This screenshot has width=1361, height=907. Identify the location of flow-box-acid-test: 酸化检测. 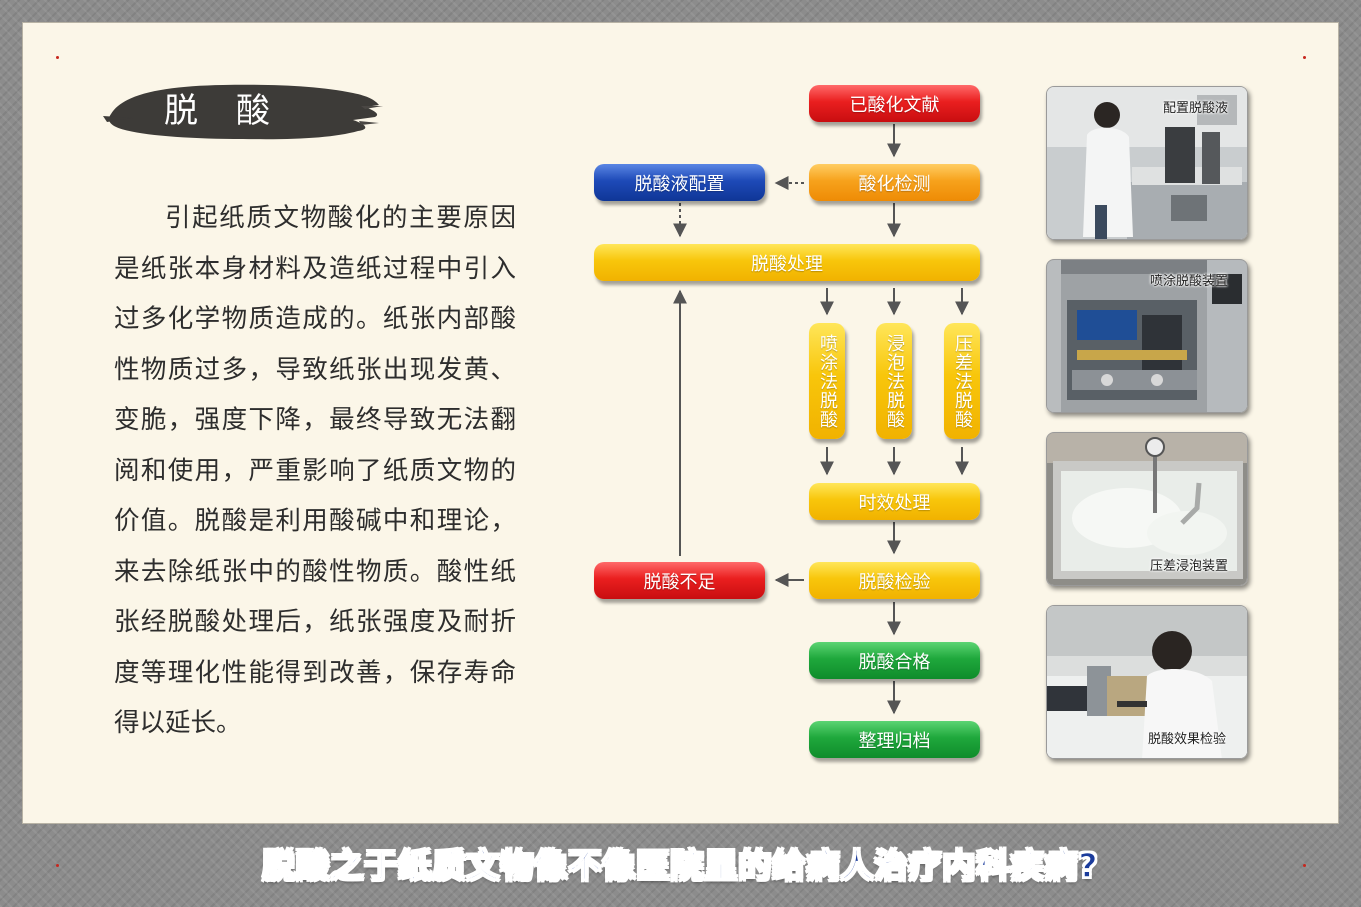
(894, 182).